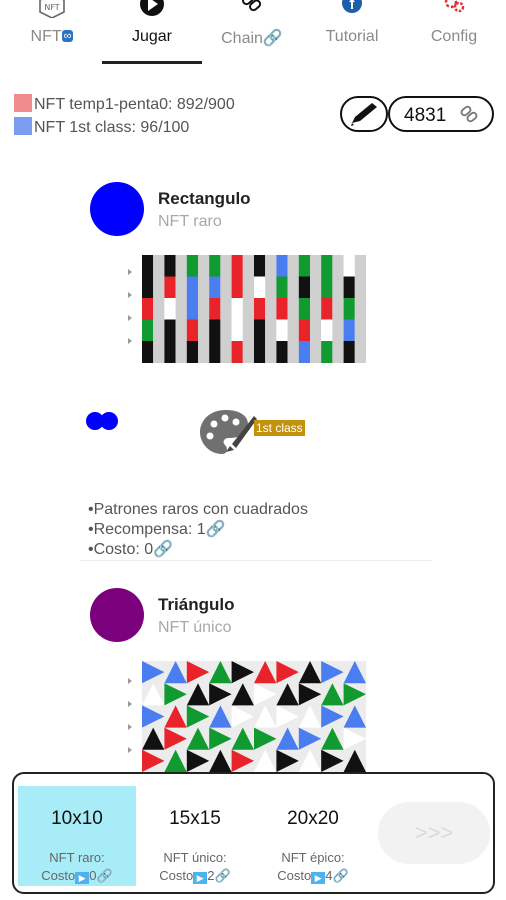  Describe the element at coordinates (117, 615) in the screenshot. I see `triangulo-avatar` at that location.